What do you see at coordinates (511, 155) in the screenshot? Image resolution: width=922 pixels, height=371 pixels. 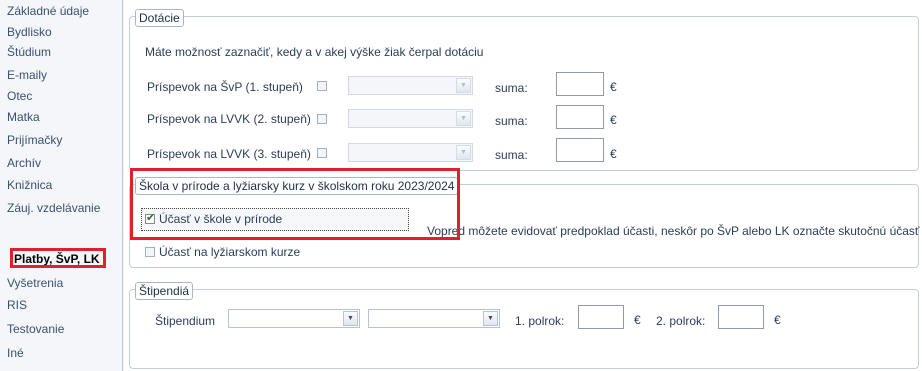 I see `prispevok-lvvk3-sum-label: suma:` at bounding box center [511, 155].